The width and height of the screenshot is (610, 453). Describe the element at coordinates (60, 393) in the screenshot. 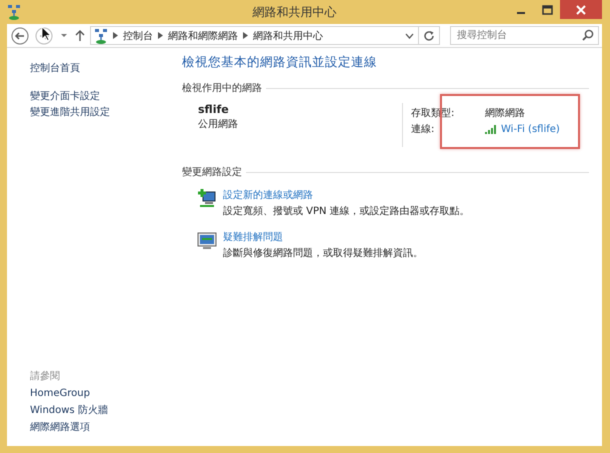

I see `see-also-link: HomeGroup` at that location.